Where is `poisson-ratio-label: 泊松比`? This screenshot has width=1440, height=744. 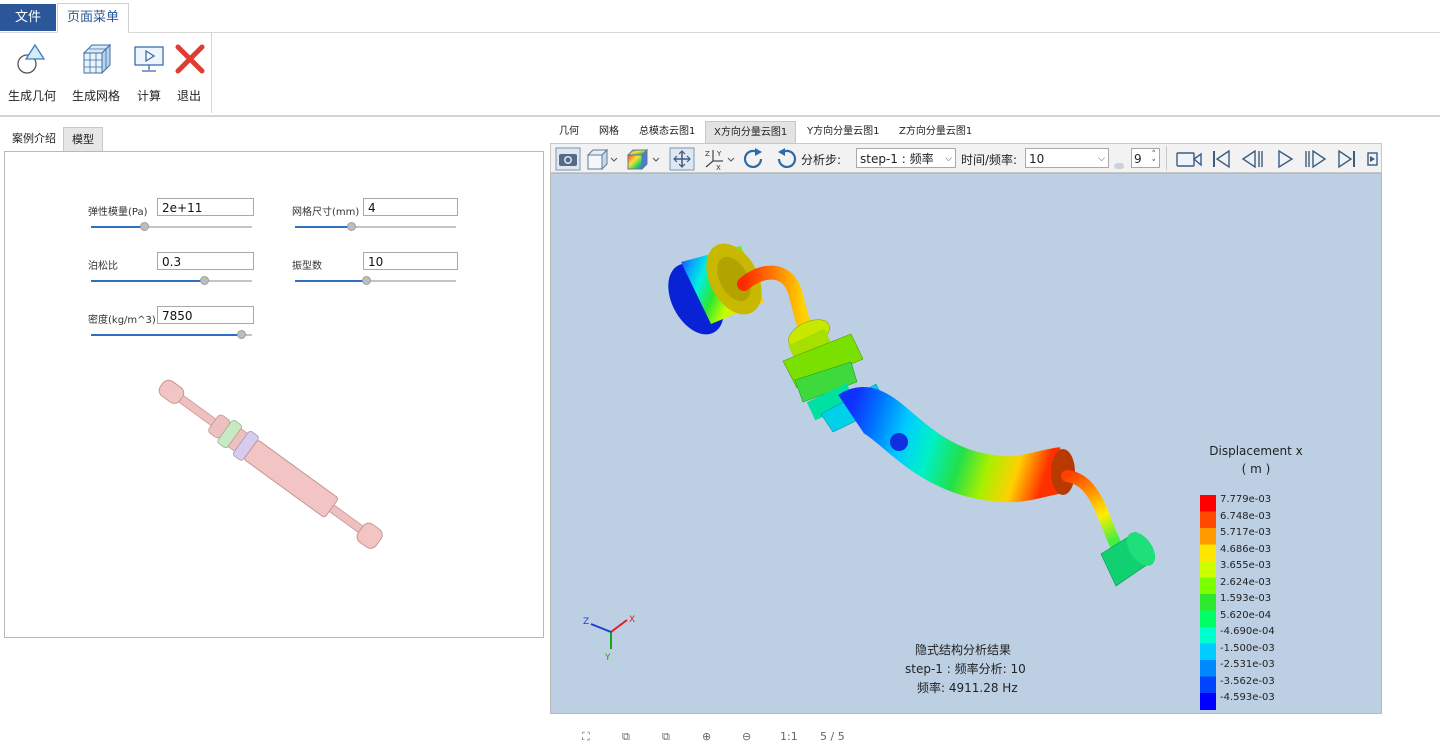
poisson-ratio-label: 泊松比 is located at coordinates (103, 266).